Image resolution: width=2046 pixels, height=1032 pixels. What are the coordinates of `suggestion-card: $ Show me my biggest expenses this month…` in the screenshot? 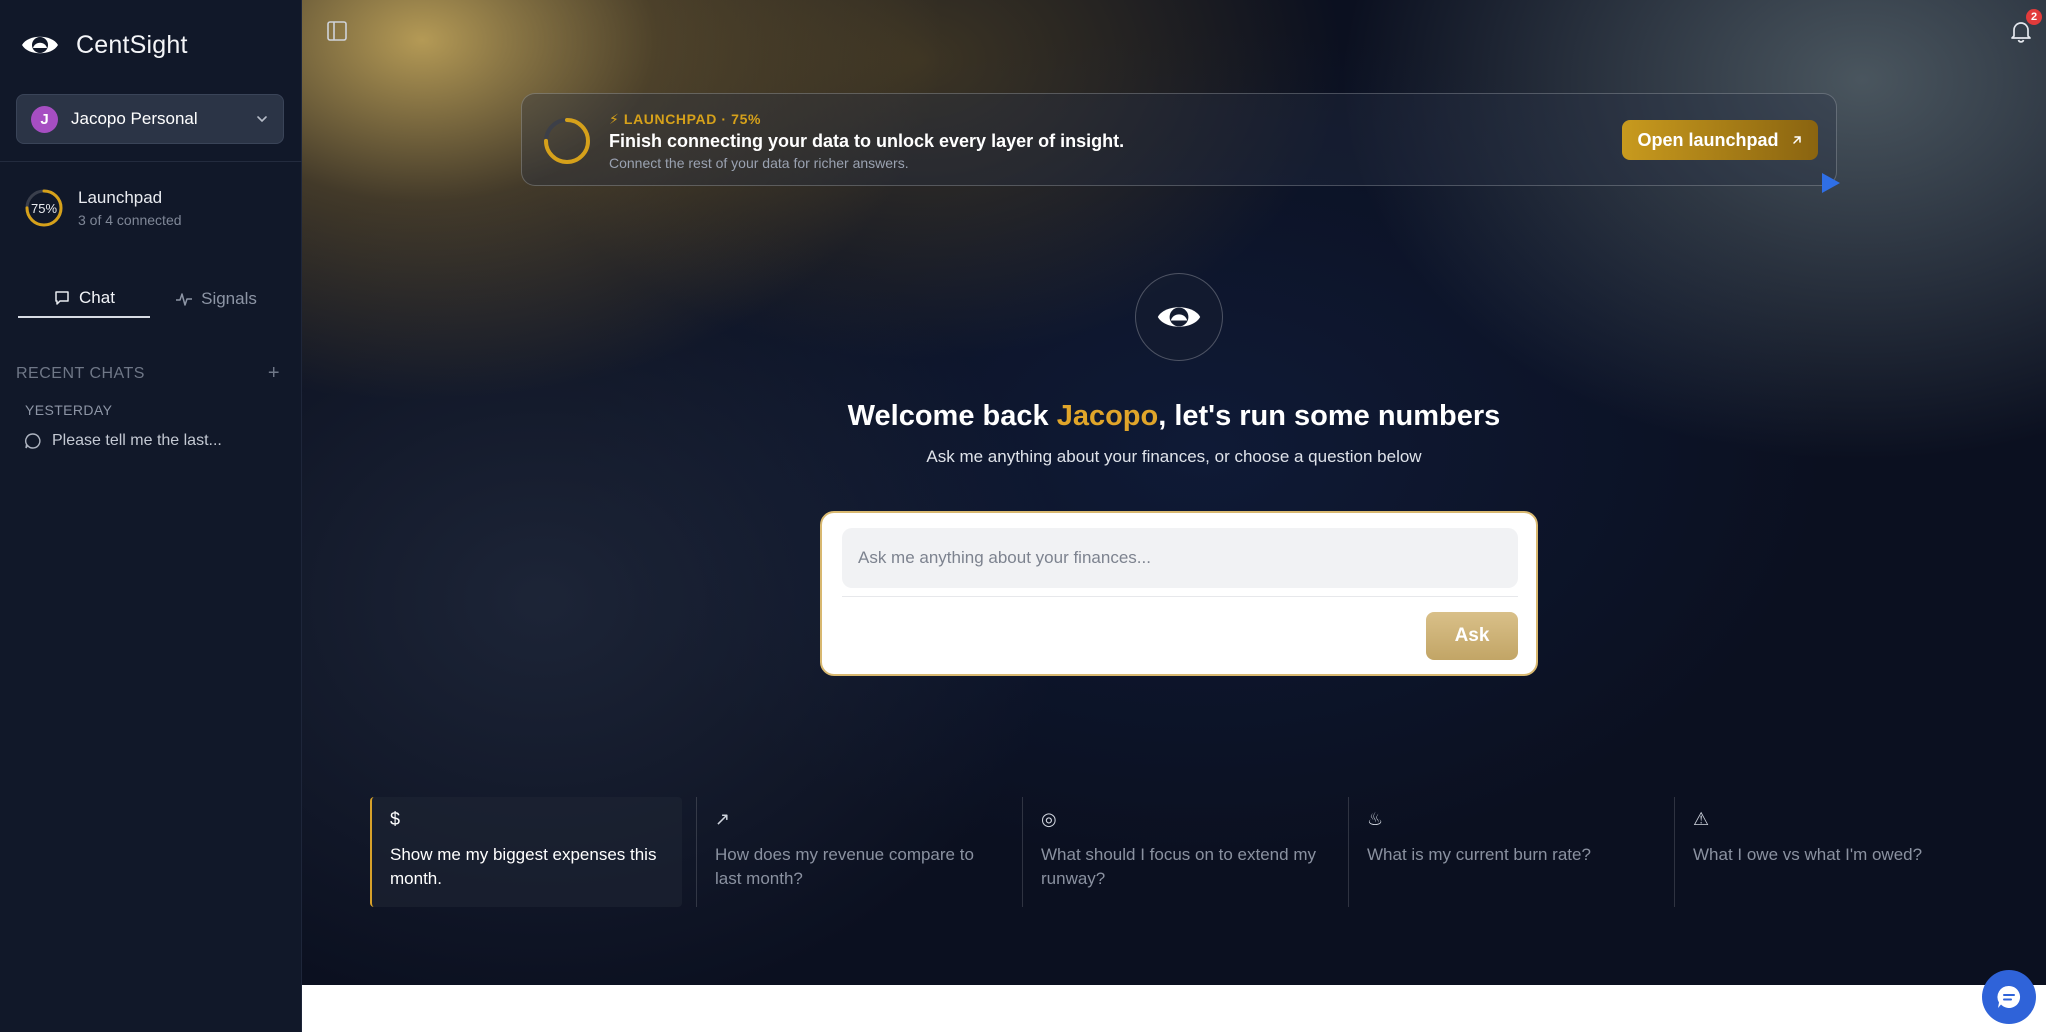 It's located at (526, 852).